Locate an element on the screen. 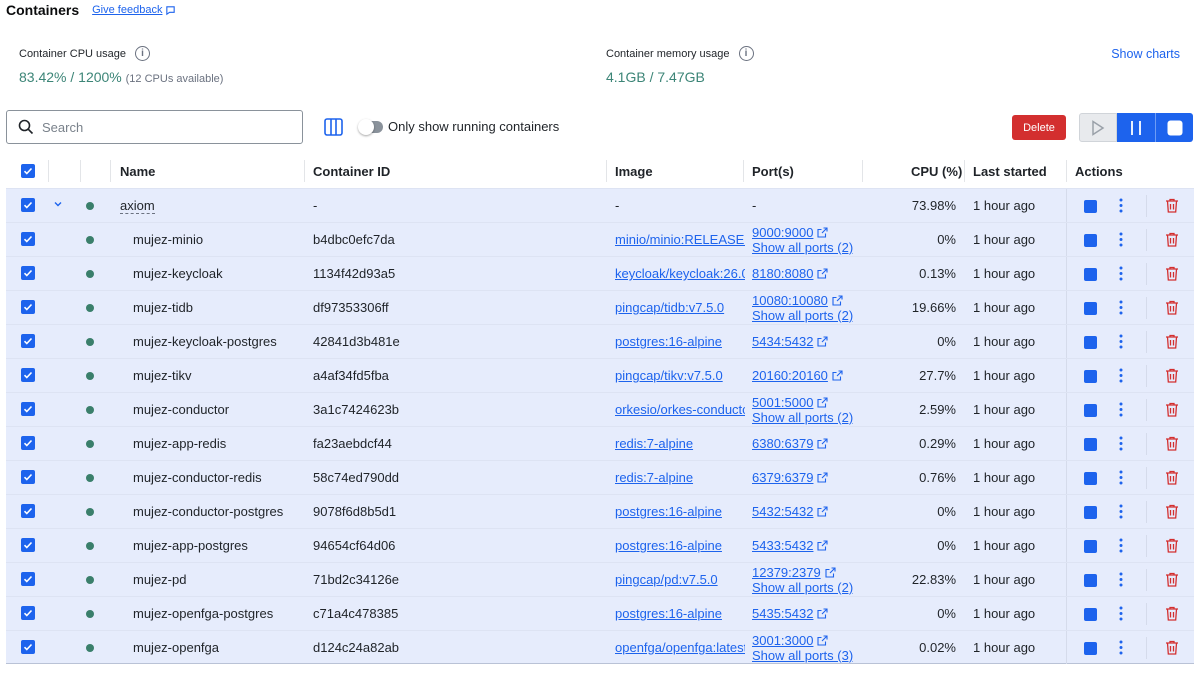 The height and width of the screenshot is (694, 1200). port-link: 20160:20160 is located at coordinates (790, 375).